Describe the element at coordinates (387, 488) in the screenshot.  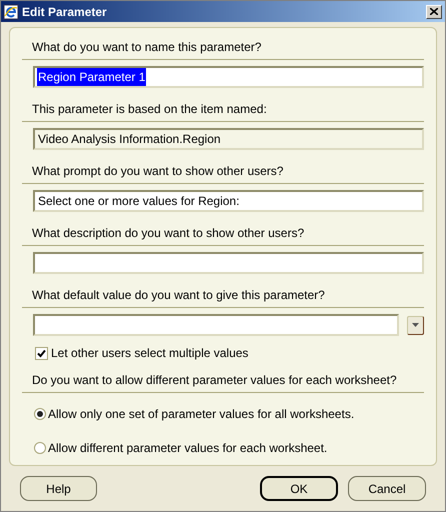
I see `dialog-button: Cancel` at that location.